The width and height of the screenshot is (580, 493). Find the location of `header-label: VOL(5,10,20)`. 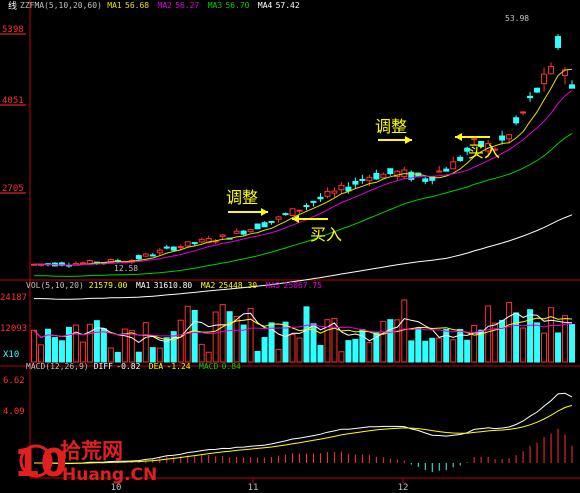

header-label: VOL(5,10,20) is located at coordinates (55, 285).